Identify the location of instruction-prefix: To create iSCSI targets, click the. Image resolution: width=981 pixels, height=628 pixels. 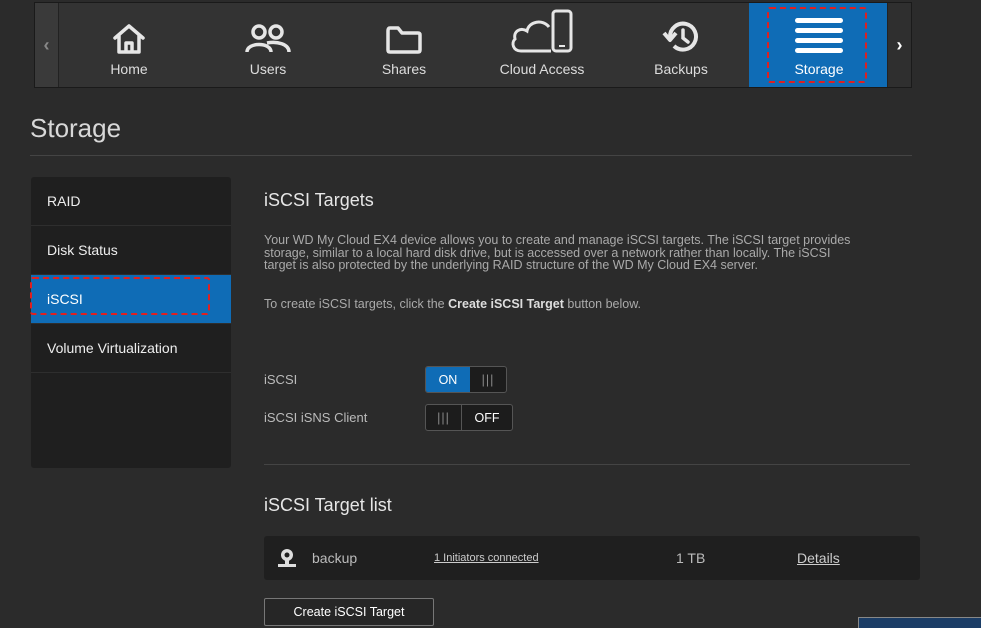
(356, 304).